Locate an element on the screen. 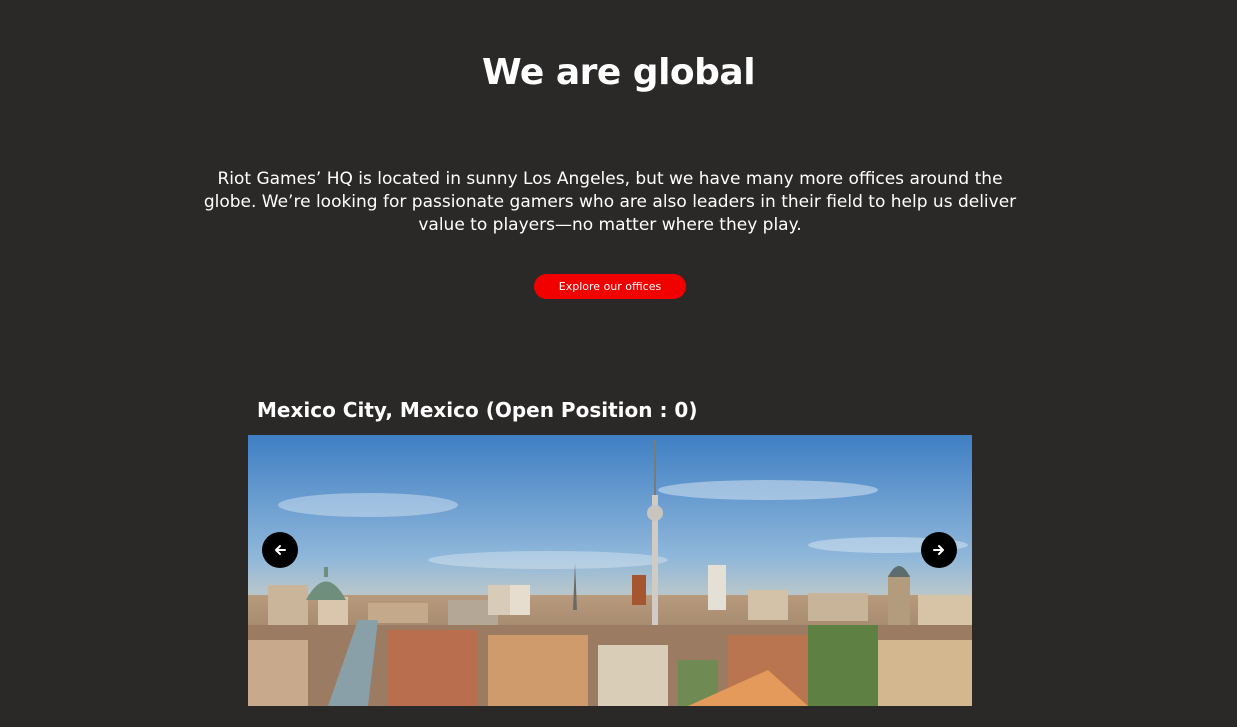  carousel-prev-button is located at coordinates (280, 550).